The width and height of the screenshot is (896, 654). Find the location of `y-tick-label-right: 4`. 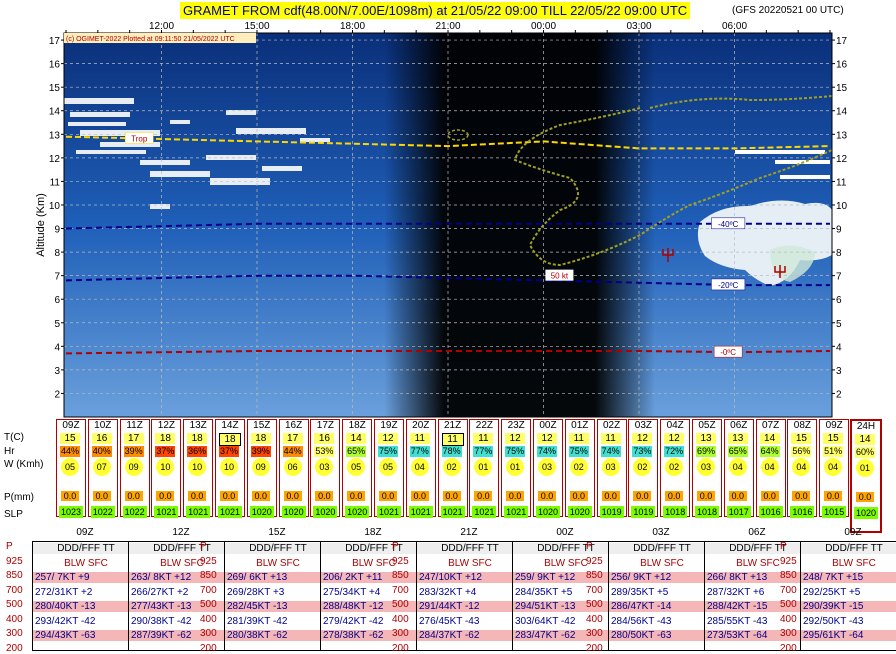

y-tick-label-right: 4 is located at coordinates (839, 347).